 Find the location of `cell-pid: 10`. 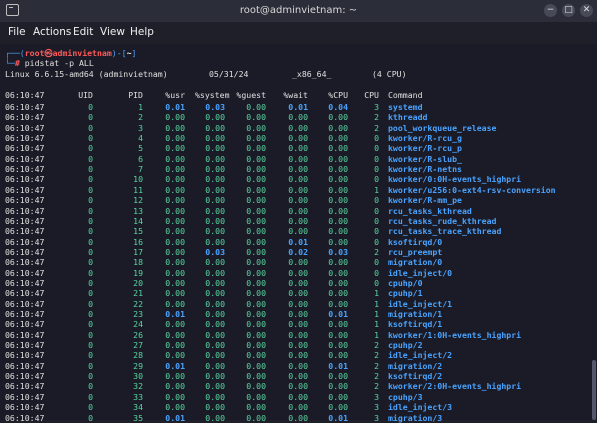

cell-pid: 10 is located at coordinates (138, 179).